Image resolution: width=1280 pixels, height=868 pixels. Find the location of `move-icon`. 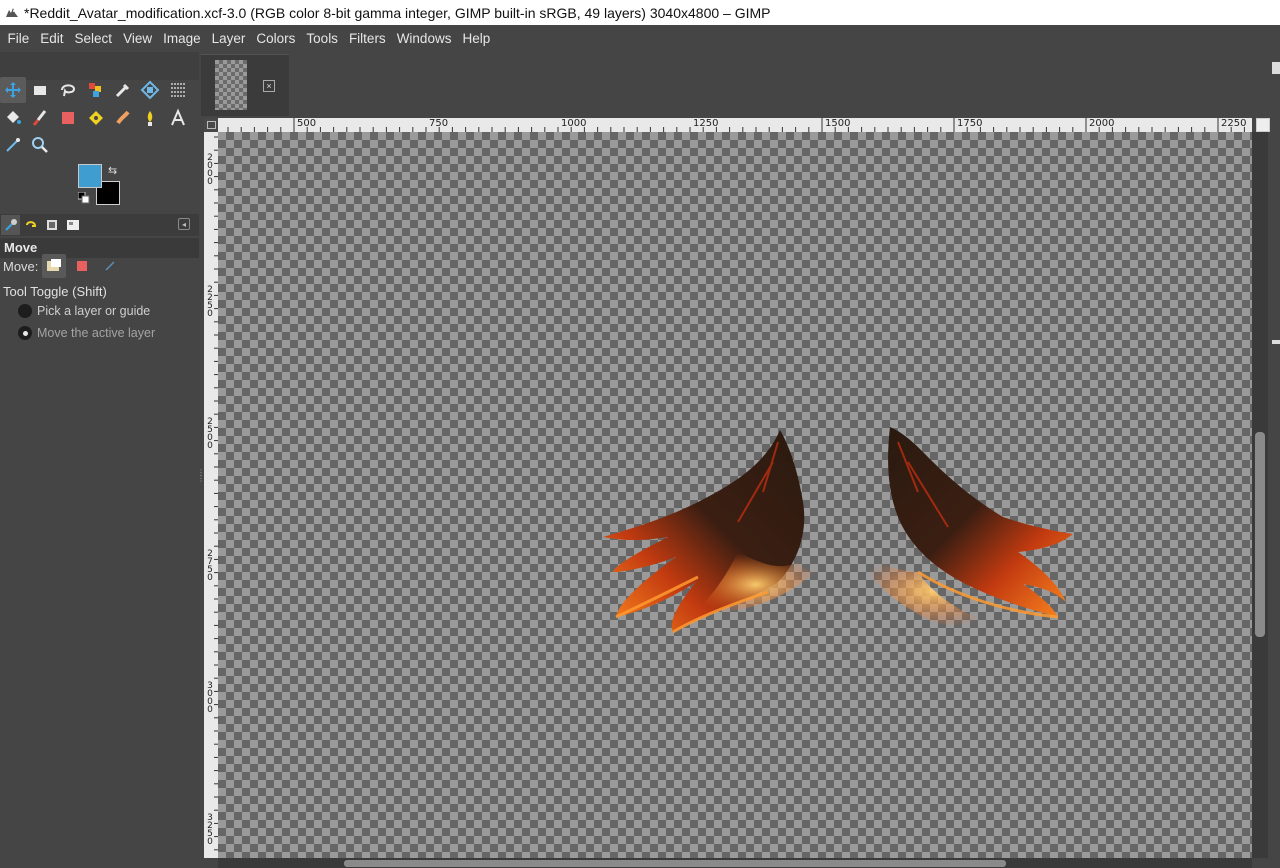

move-icon is located at coordinates (13, 90).